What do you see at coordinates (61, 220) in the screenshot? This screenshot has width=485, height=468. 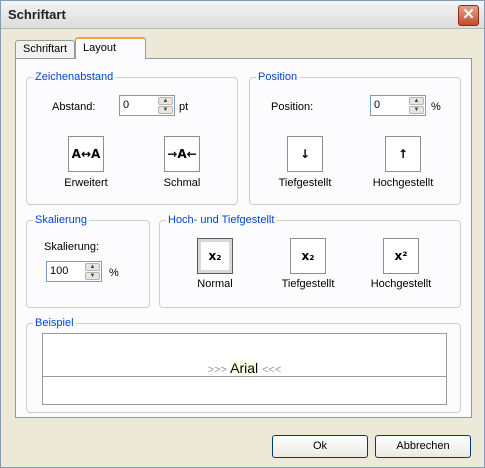 I see `skalierung-legend: Skalierung` at bounding box center [61, 220].